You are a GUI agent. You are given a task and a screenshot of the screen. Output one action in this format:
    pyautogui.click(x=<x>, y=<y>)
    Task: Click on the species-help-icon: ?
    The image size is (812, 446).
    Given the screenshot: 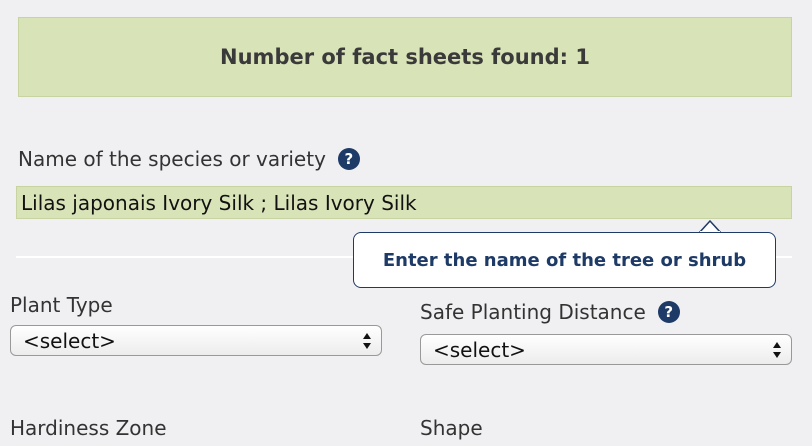 What is the action you would take?
    pyautogui.click(x=348, y=159)
    